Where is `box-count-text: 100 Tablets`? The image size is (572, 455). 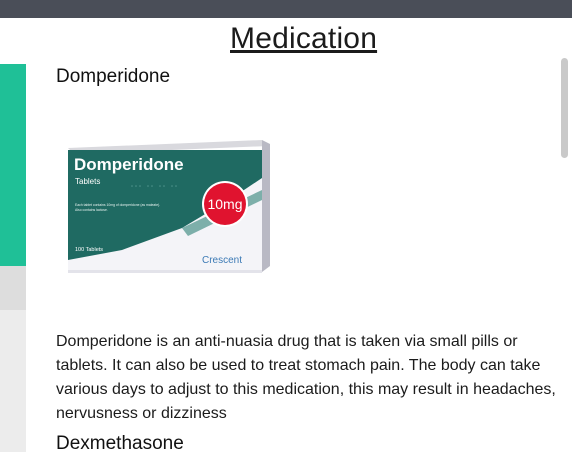 box-count-text: 100 Tablets is located at coordinates (89, 250).